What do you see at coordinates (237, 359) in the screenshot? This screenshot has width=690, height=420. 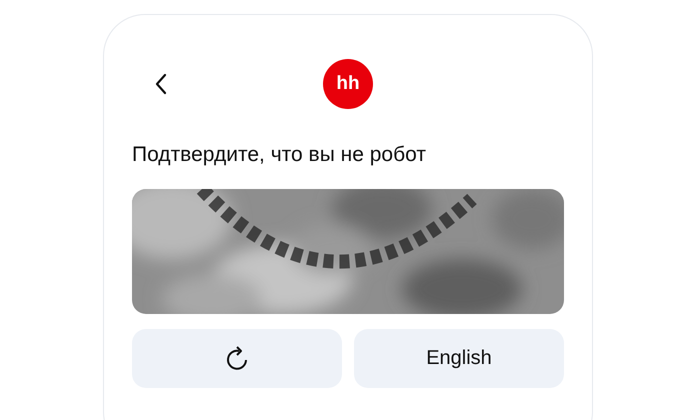 I see `refresh-icon` at bounding box center [237, 359].